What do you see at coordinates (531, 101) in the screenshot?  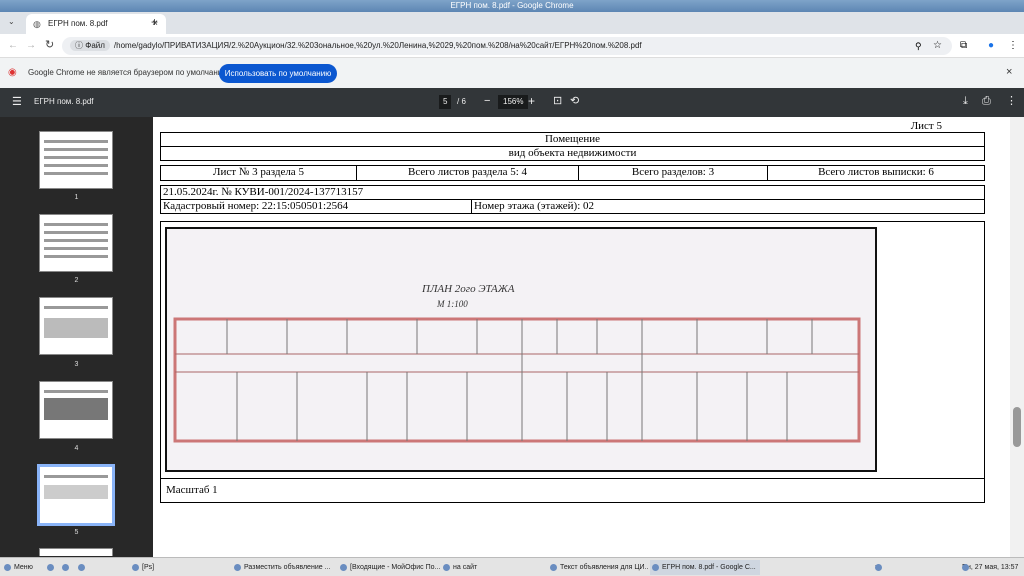 I see `zoom-in-button: +` at bounding box center [531, 101].